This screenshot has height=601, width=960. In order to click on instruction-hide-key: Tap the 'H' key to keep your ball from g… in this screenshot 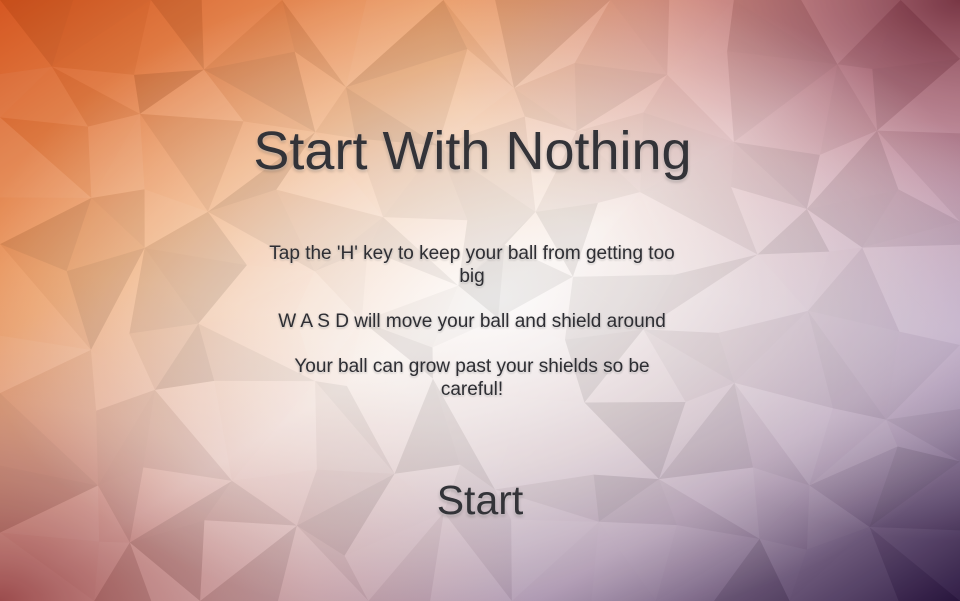, I will do `click(472, 265)`.